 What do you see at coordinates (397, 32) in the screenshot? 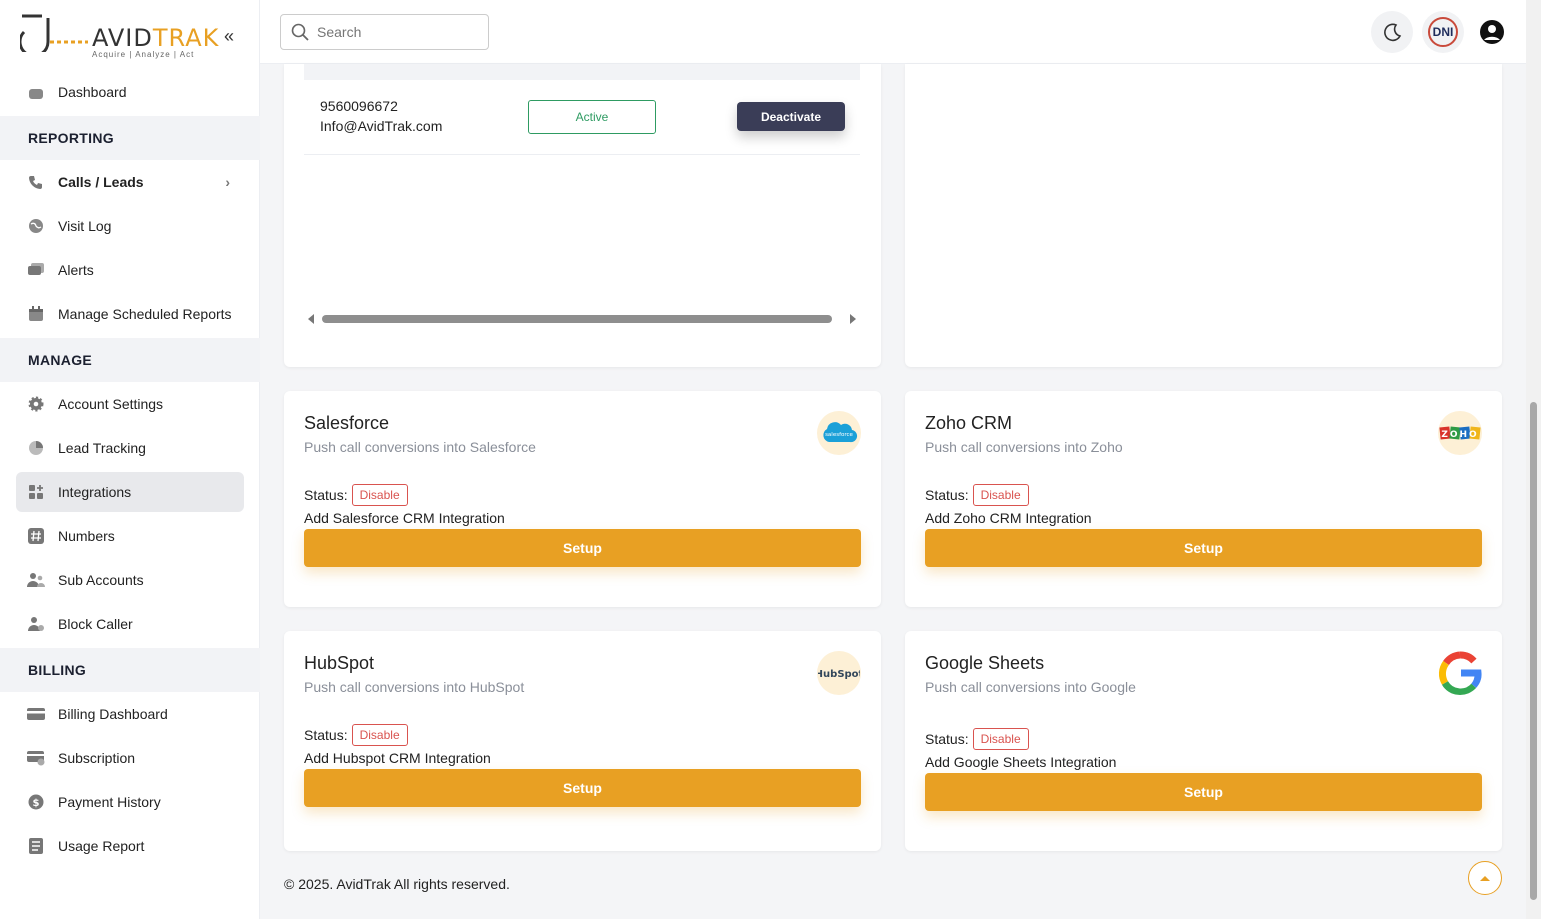
I see `search-input` at bounding box center [397, 32].